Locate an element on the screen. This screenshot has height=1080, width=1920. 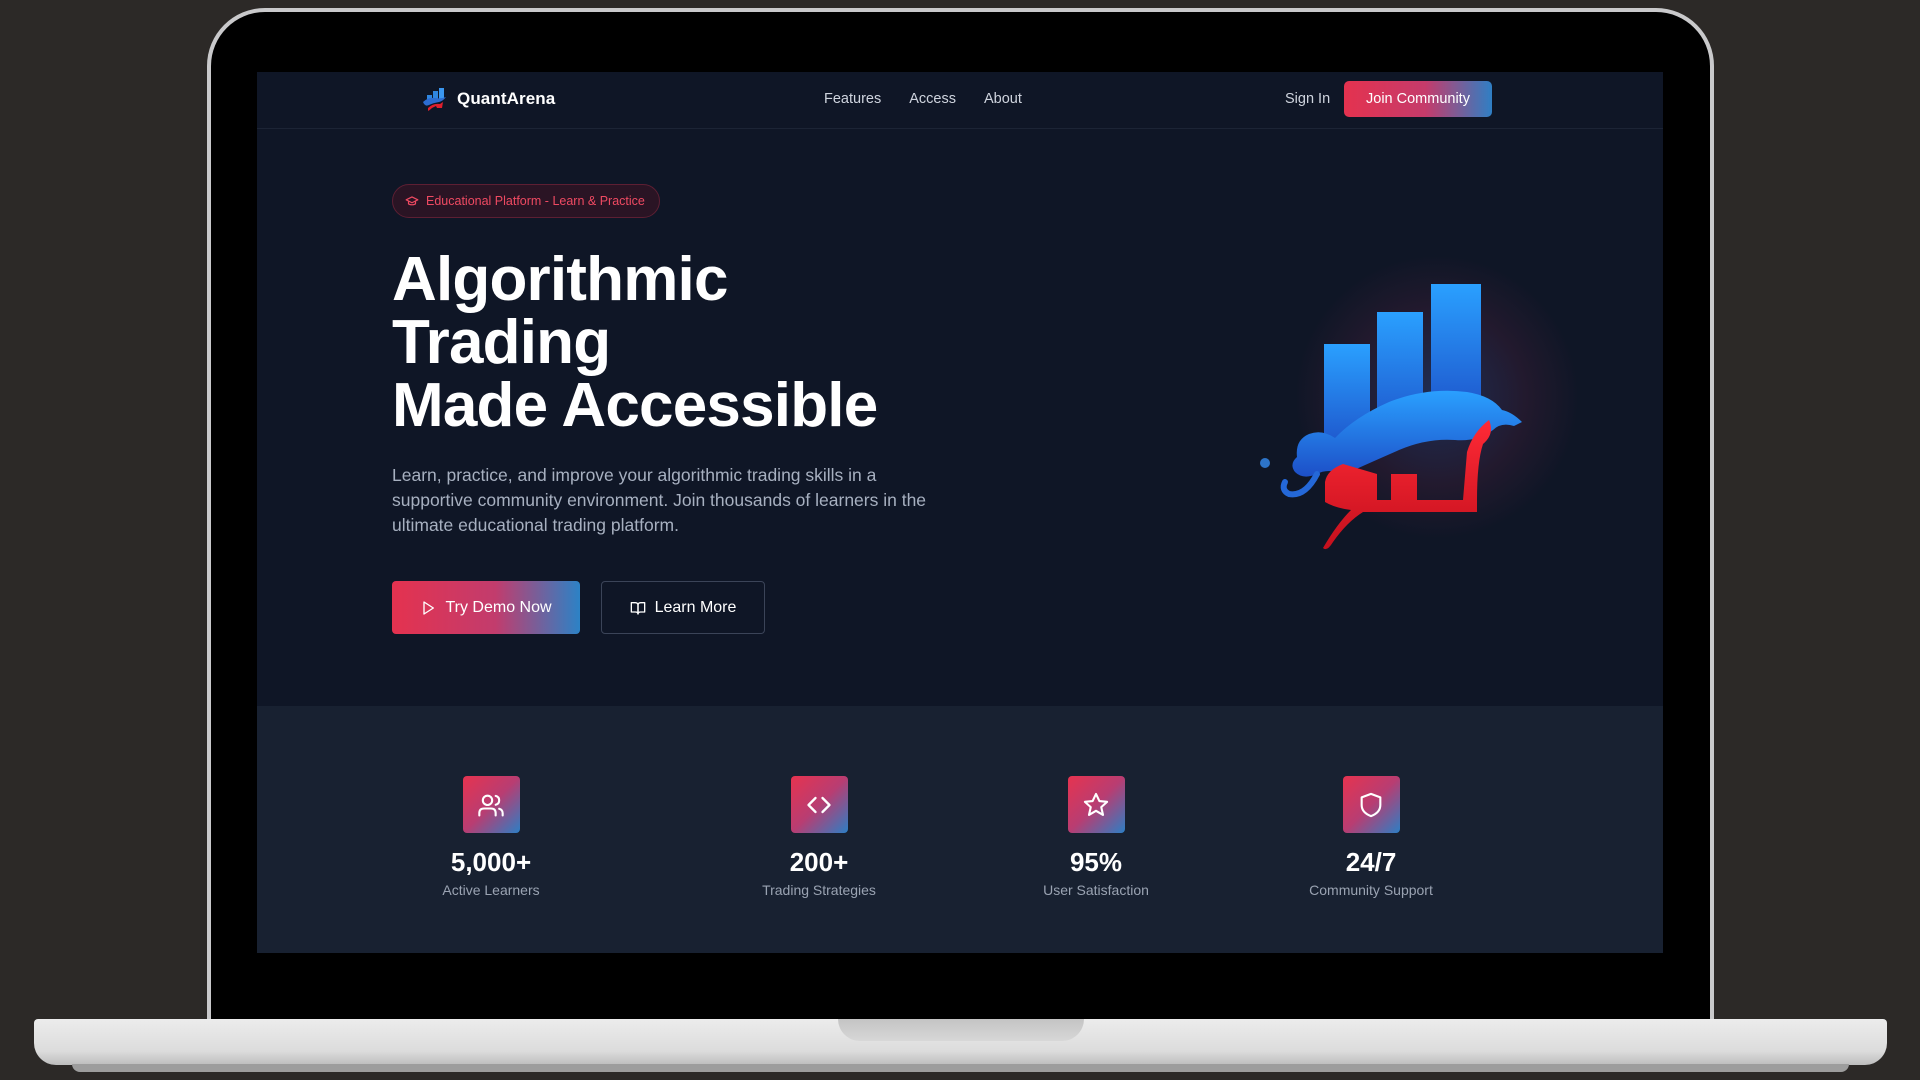
stat-active-learners: 5,000+ Active Learners is located at coordinates (491, 837).